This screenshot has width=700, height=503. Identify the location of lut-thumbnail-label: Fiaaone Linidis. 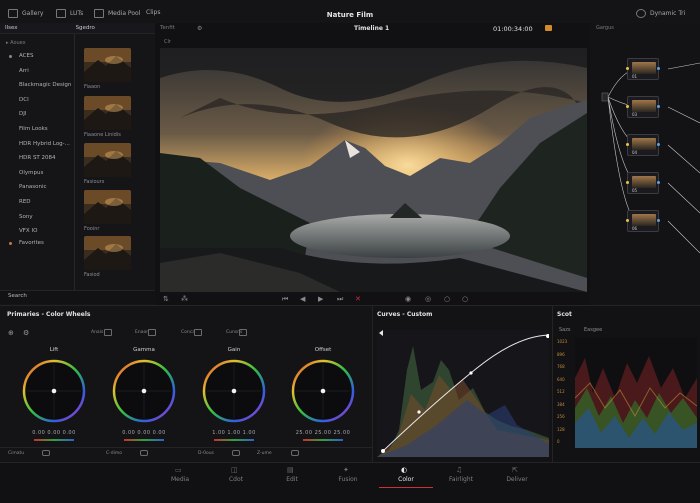
(102, 135).